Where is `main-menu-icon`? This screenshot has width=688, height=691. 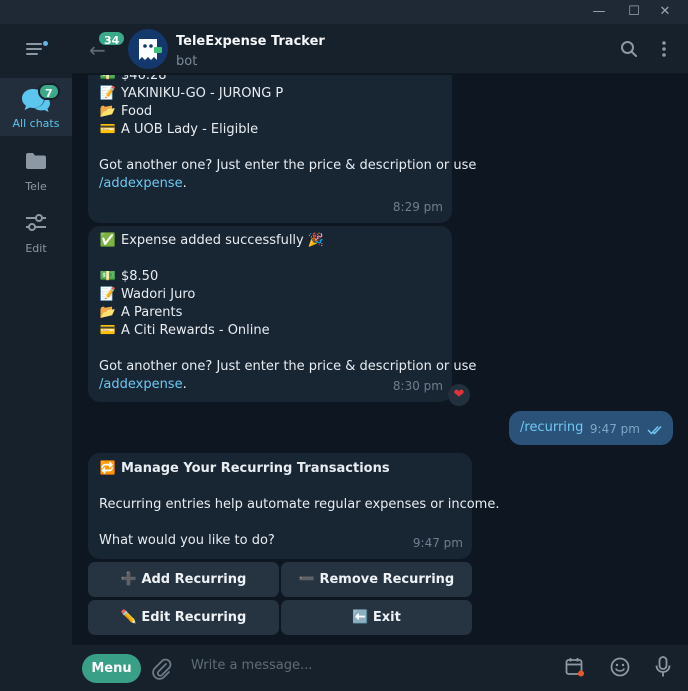 main-menu-icon is located at coordinates (37, 49).